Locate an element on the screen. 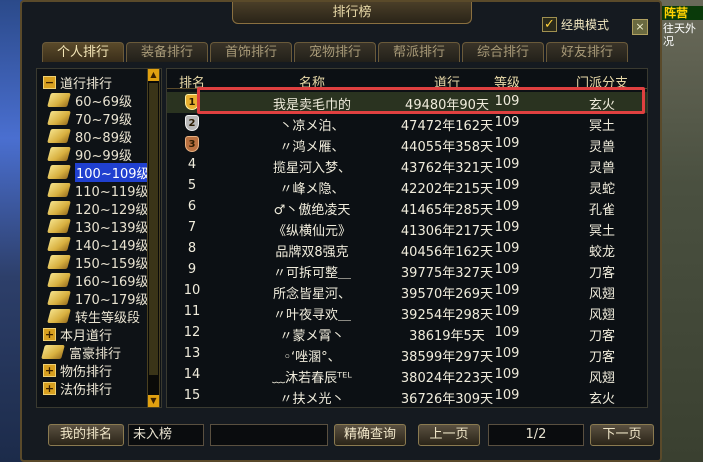  table-row: 8 品牌双8强克 40456年162天 109 蛟龙 is located at coordinates (407, 249).